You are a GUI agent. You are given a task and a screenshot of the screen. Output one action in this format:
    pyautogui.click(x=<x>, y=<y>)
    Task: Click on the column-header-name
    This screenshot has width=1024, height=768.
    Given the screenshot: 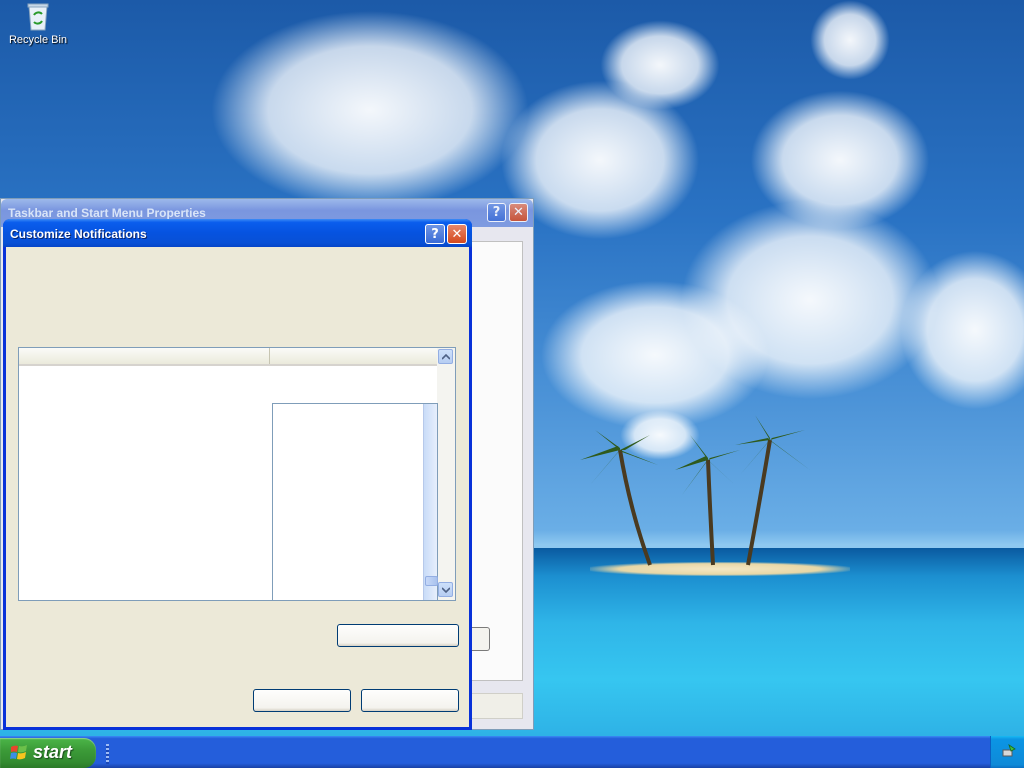 What is the action you would take?
    pyautogui.click(x=144, y=356)
    